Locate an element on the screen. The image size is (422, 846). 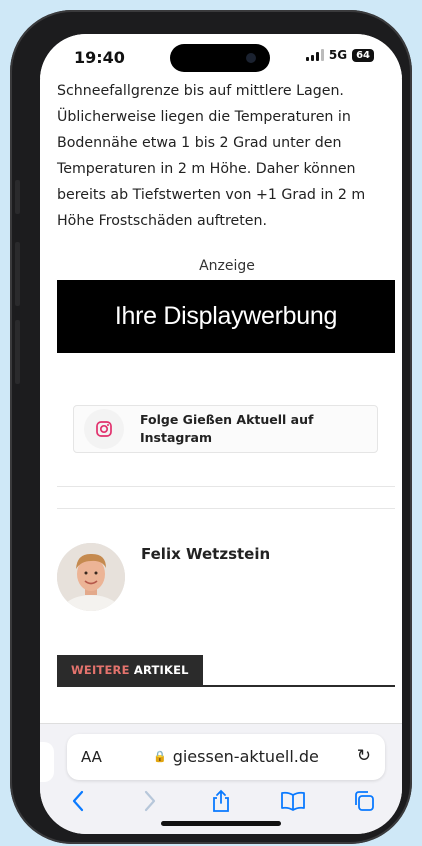
back-icon is located at coordinates (78, 803).